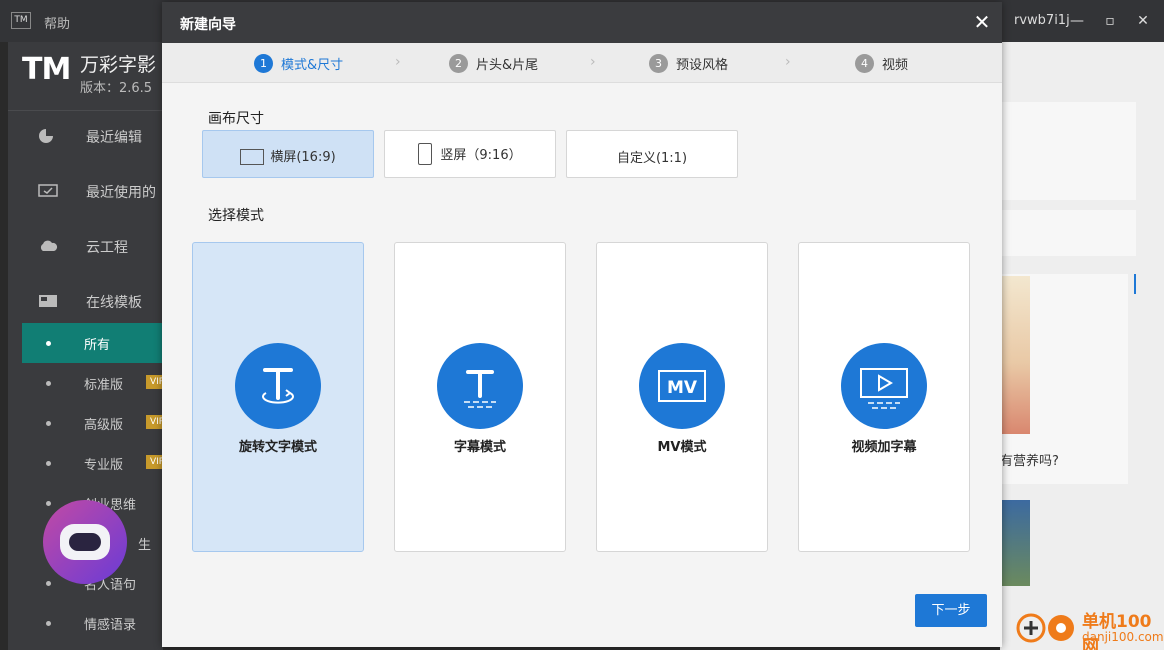  What do you see at coordinates (652, 158) in the screenshot?
I see `size-label: 自定义(1:1)` at bounding box center [652, 158].